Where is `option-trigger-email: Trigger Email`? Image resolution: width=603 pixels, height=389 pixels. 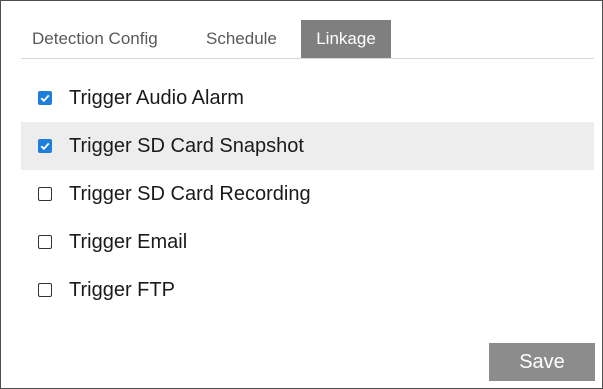
option-trigger-email: Trigger Email is located at coordinates (307, 242).